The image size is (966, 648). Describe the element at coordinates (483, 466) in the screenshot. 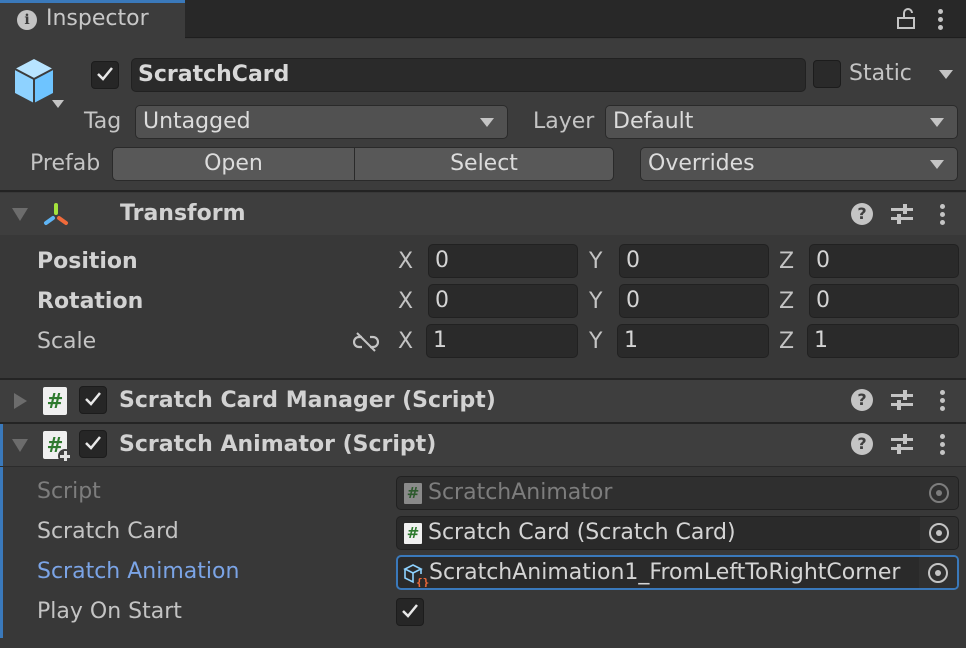

I see `component-divider` at that location.